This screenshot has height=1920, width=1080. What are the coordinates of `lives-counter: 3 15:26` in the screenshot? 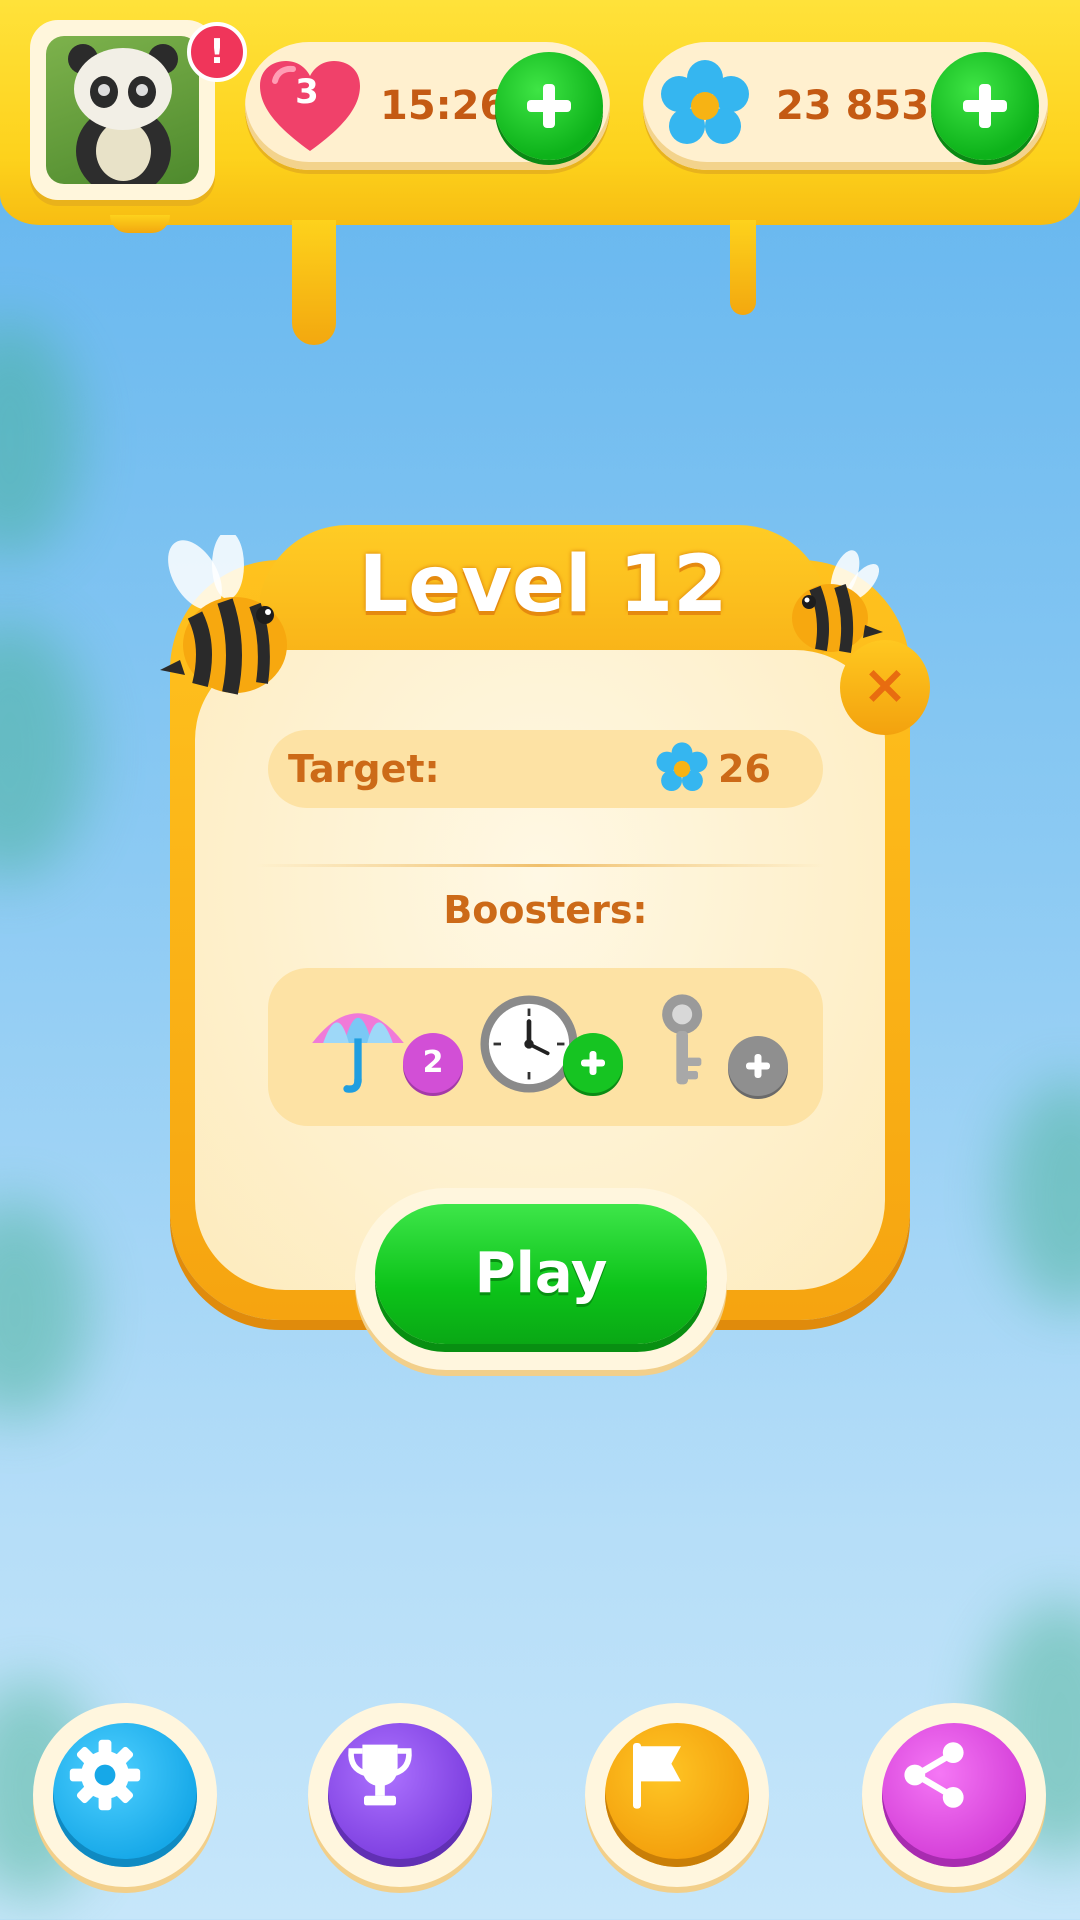 It's located at (427, 106).